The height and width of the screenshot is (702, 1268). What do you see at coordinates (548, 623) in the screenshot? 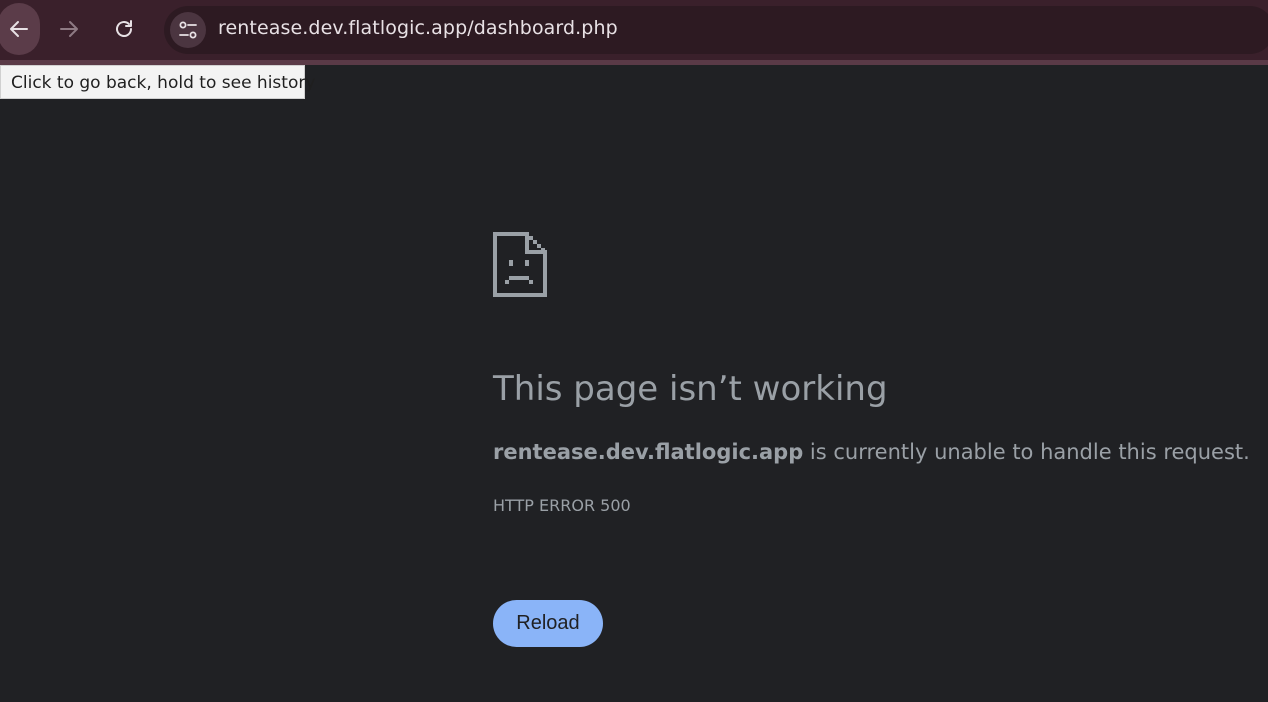
I see `reload-button: Reload` at bounding box center [548, 623].